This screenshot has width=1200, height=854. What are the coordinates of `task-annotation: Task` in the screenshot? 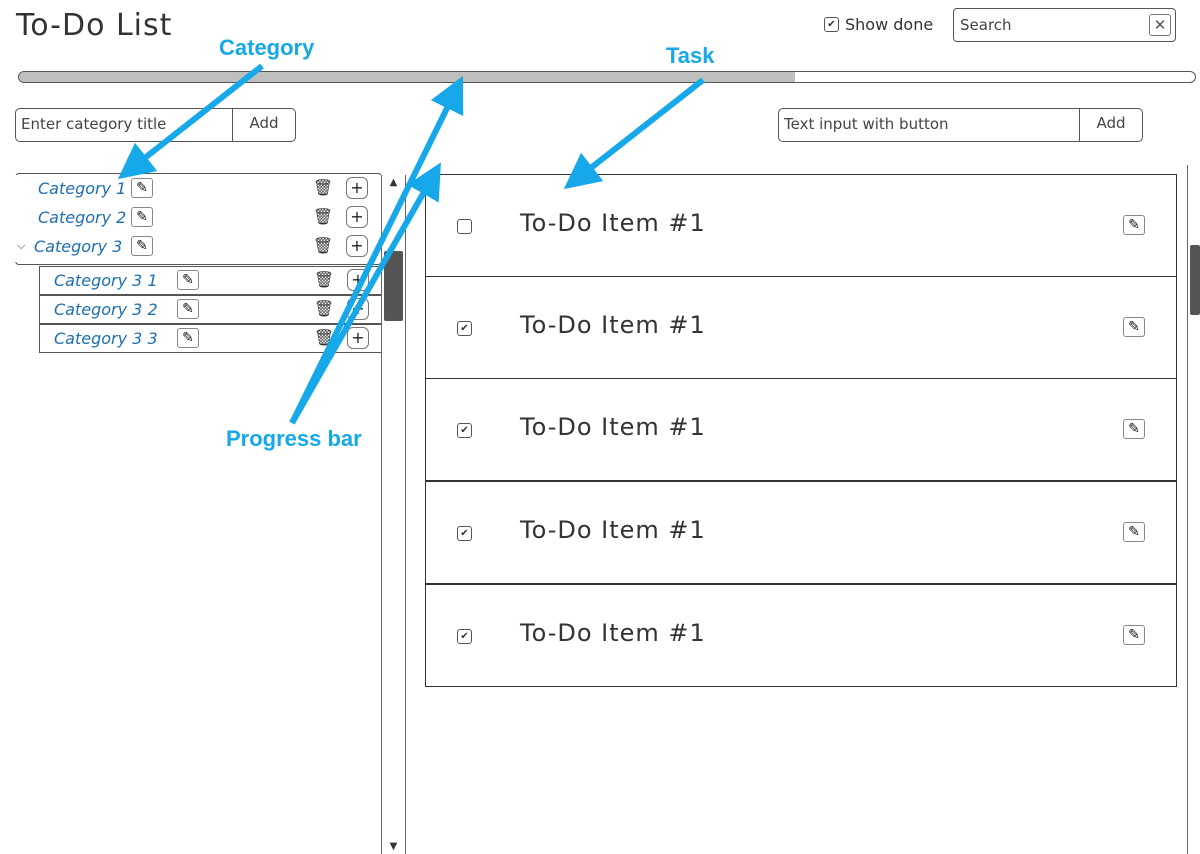 It's located at (690, 55).